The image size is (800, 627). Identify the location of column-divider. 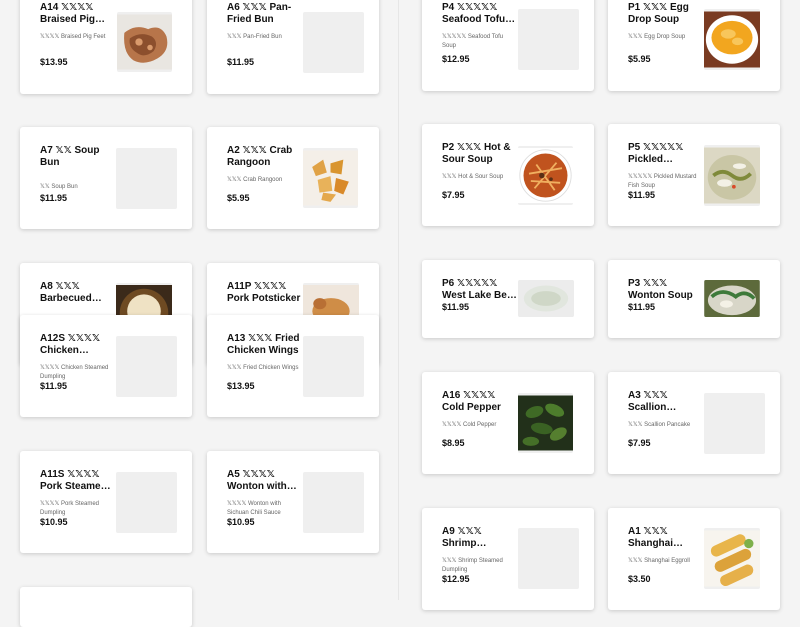
(398, 300).